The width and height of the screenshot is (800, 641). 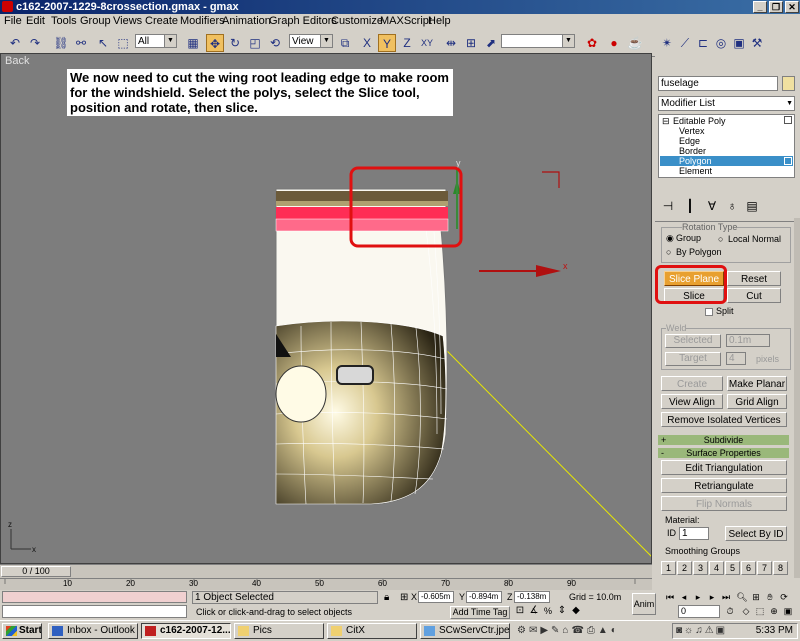 What do you see at coordinates (95, 21) in the screenshot?
I see `menu-group: Group` at bounding box center [95, 21].